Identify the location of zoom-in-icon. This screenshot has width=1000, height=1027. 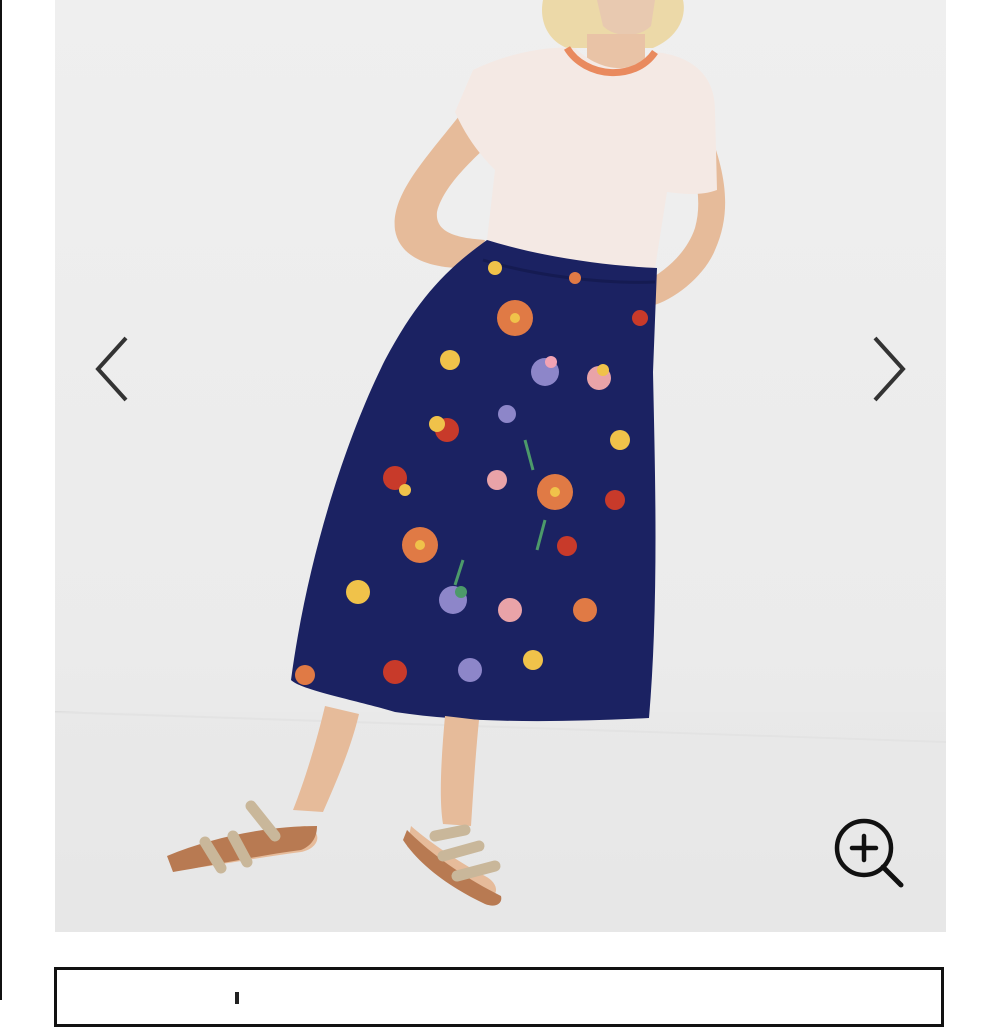
(869, 853).